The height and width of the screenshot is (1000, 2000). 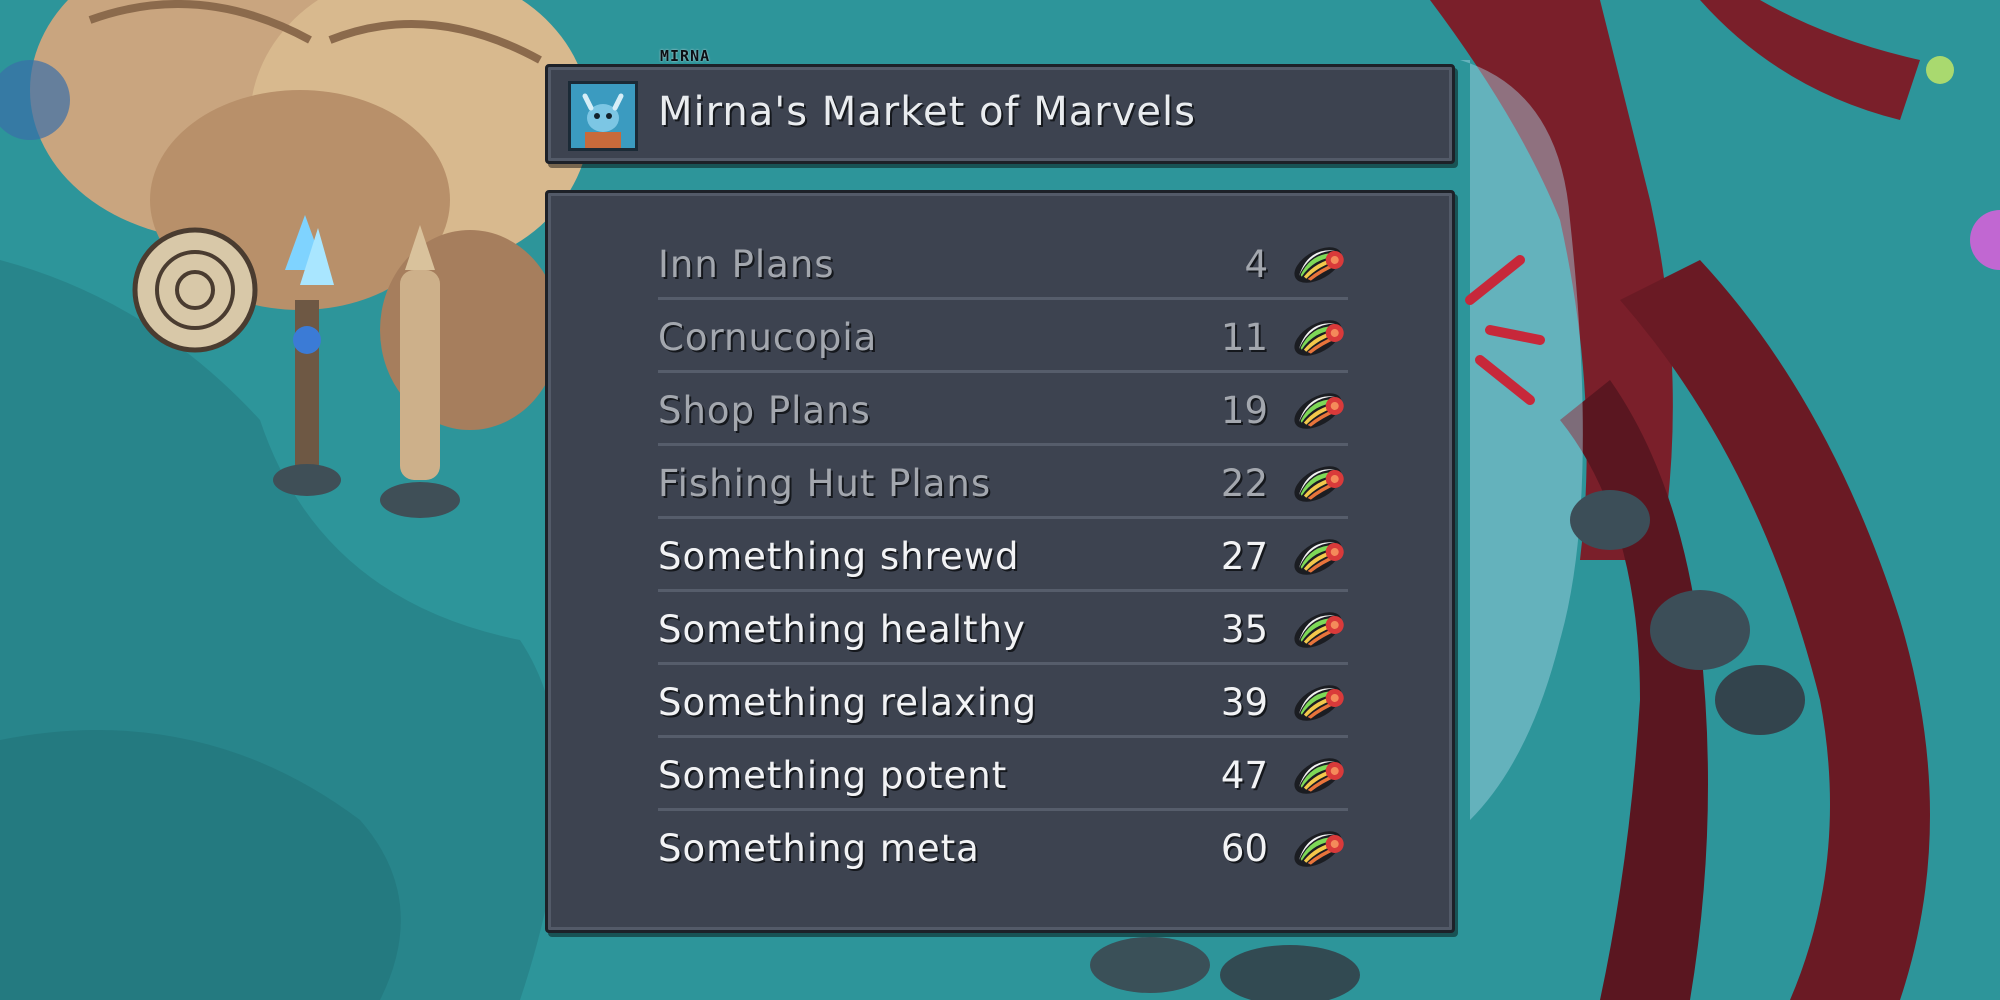 What do you see at coordinates (768, 337) in the screenshot?
I see `item-name: Cornucopia` at bounding box center [768, 337].